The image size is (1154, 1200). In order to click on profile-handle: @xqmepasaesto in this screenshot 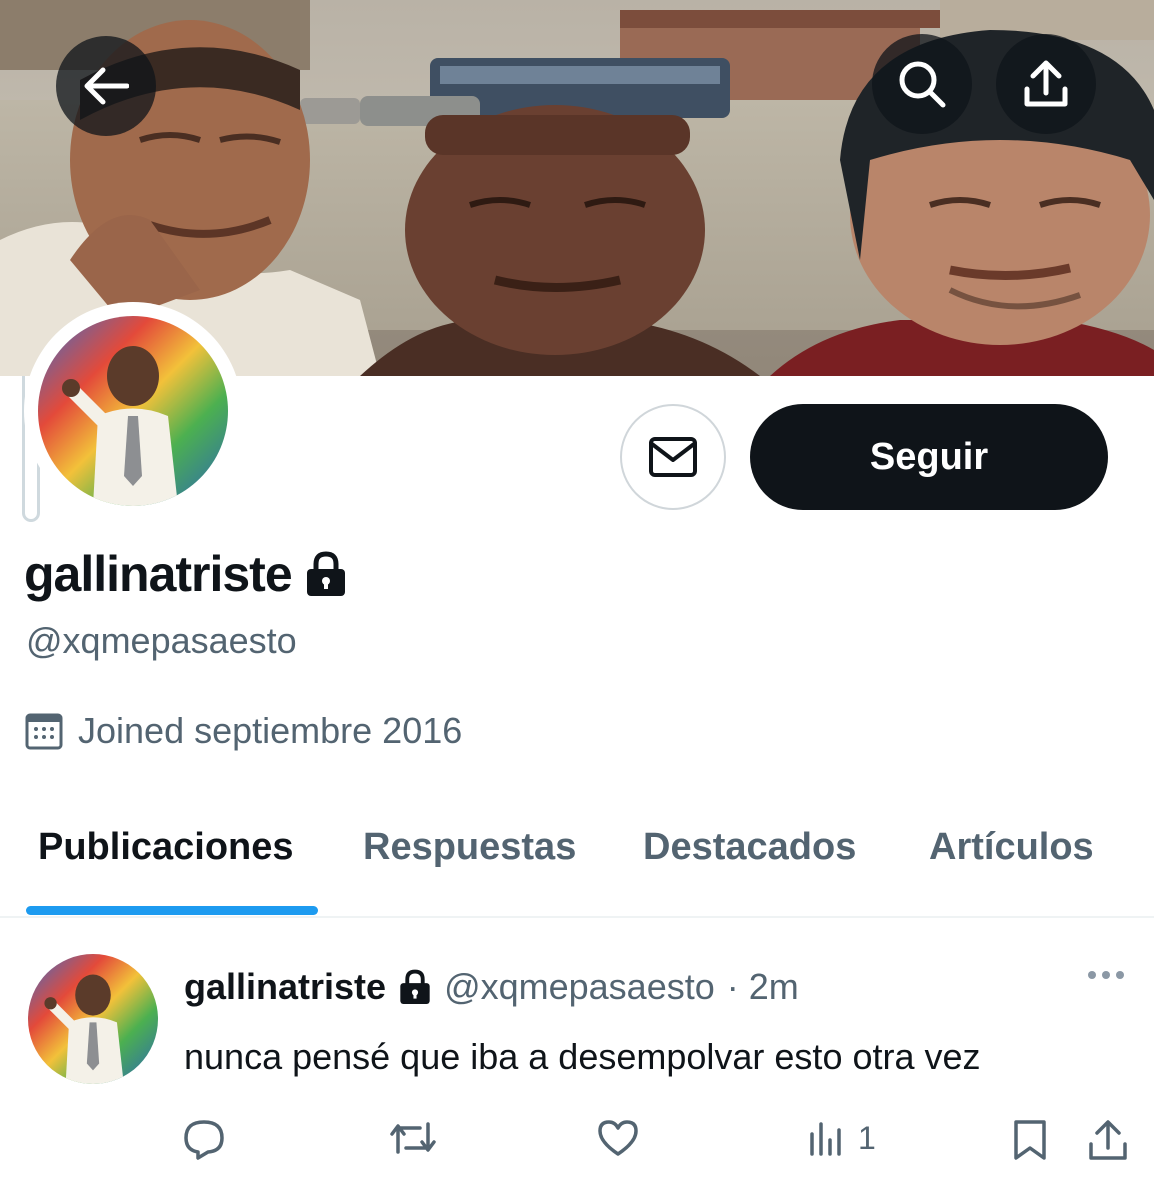, I will do `click(161, 640)`.